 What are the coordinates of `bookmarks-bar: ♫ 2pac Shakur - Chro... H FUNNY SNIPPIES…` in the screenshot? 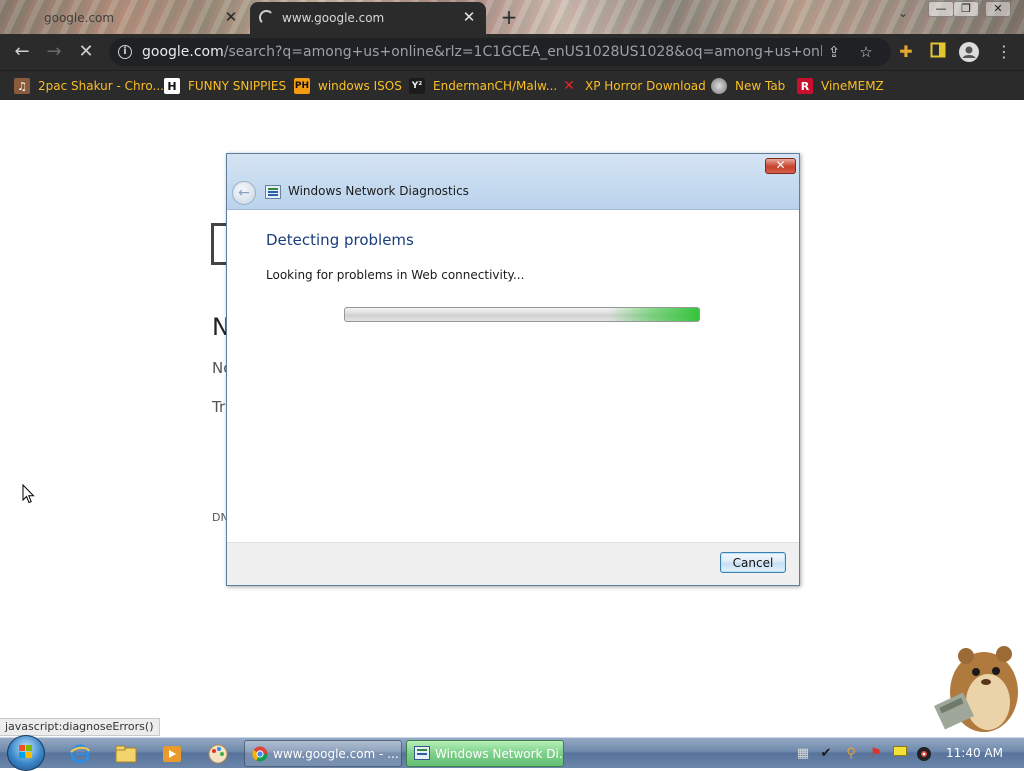 It's located at (512, 85).